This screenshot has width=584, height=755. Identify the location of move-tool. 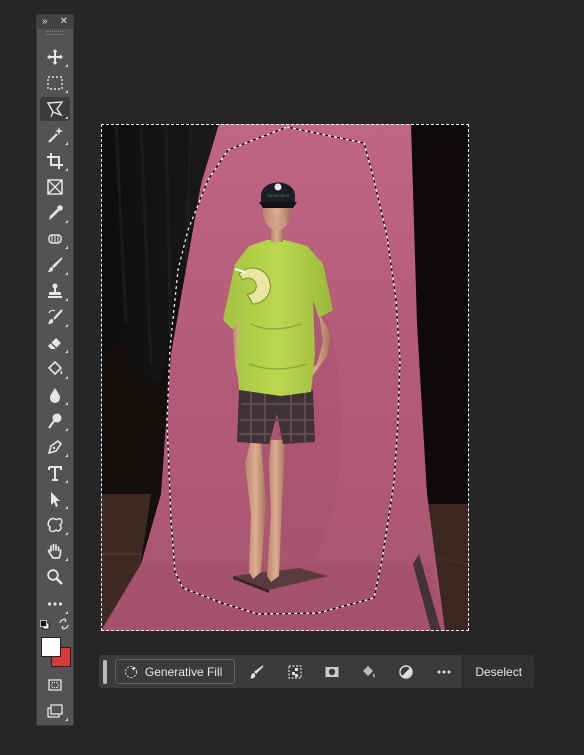
(55, 57).